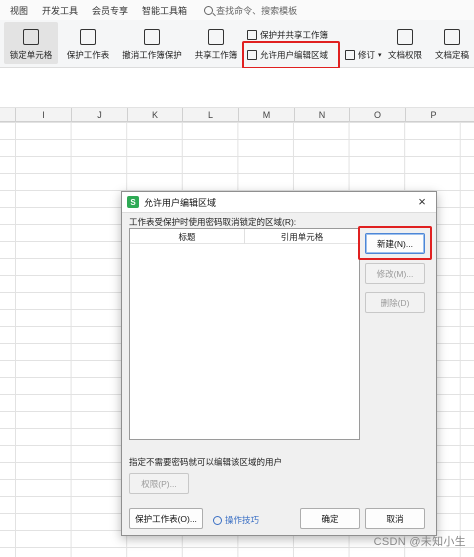  Describe the element at coordinates (380, 55) in the screenshot. I see `track-changes-dropdown-icon: ▾` at that location.